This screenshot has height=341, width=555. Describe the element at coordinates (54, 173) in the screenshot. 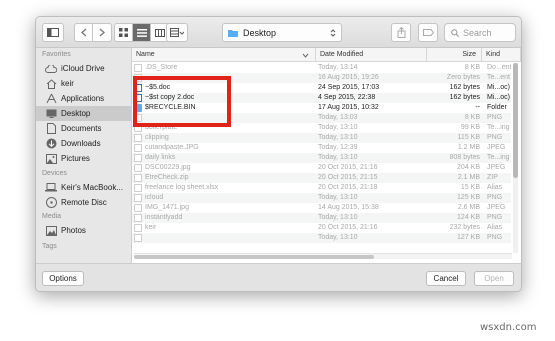

I see `sidebar-section-devices: Devices` at that location.